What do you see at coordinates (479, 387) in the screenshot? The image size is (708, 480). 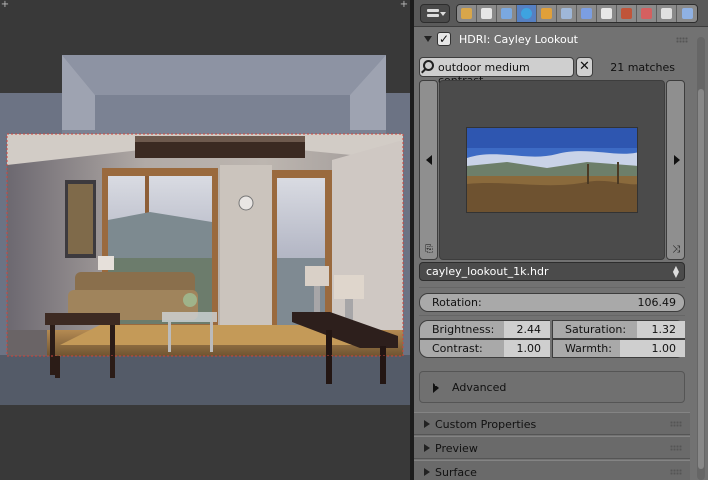 I see `advanced-label: Advanced` at bounding box center [479, 387].